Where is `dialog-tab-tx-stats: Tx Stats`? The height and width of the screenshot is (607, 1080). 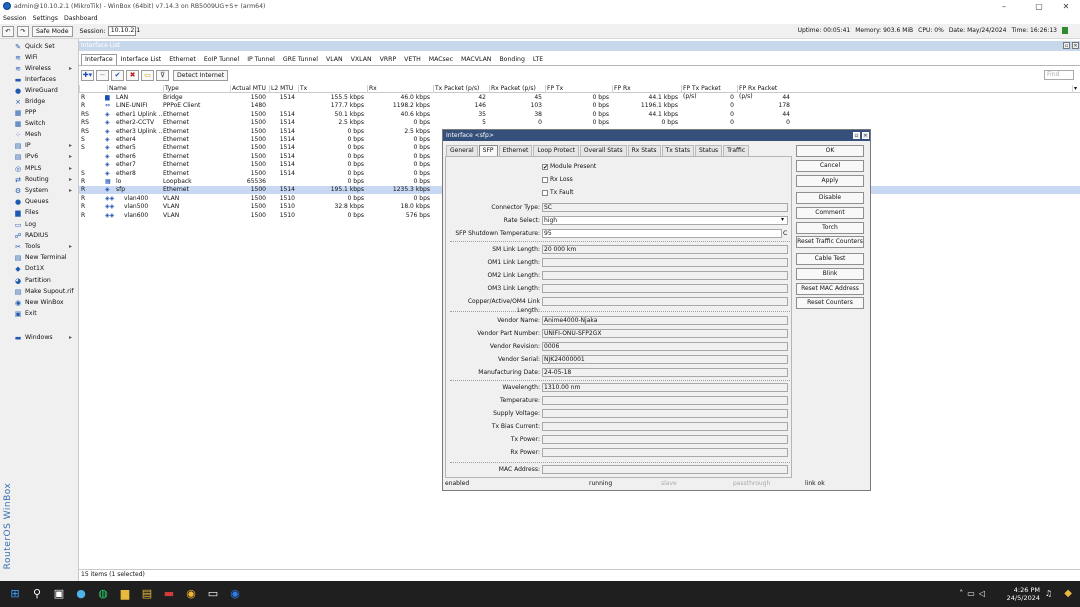 dialog-tab-tx-stats: Tx Stats is located at coordinates (677, 150).